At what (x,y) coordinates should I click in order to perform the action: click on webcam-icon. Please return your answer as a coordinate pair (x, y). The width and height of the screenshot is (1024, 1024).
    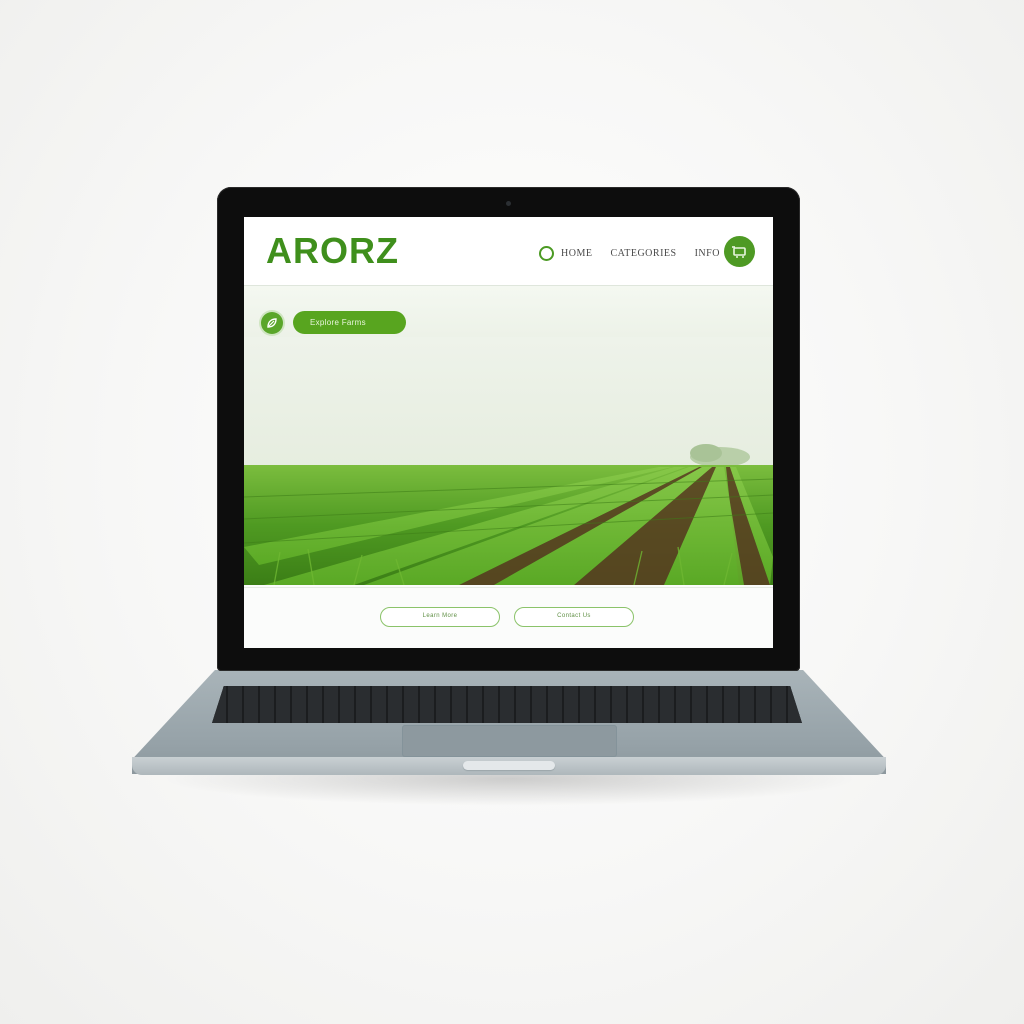
    Looking at the image, I should click on (508, 203).